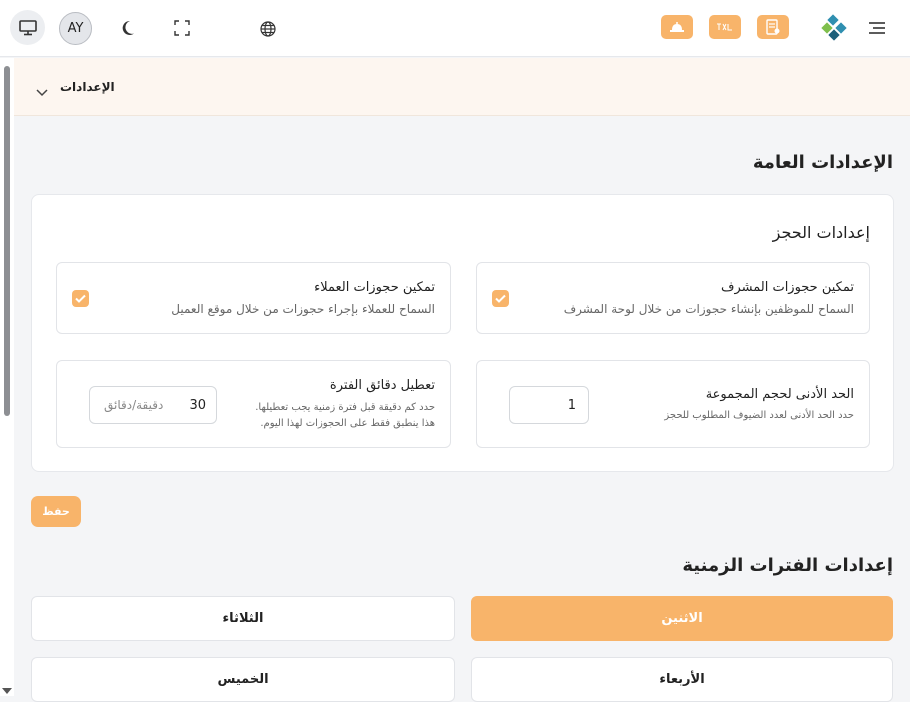  What do you see at coordinates (571, 405) in the screenshot?
I see `min-group-value: 1` at bounding box center [571, 405].